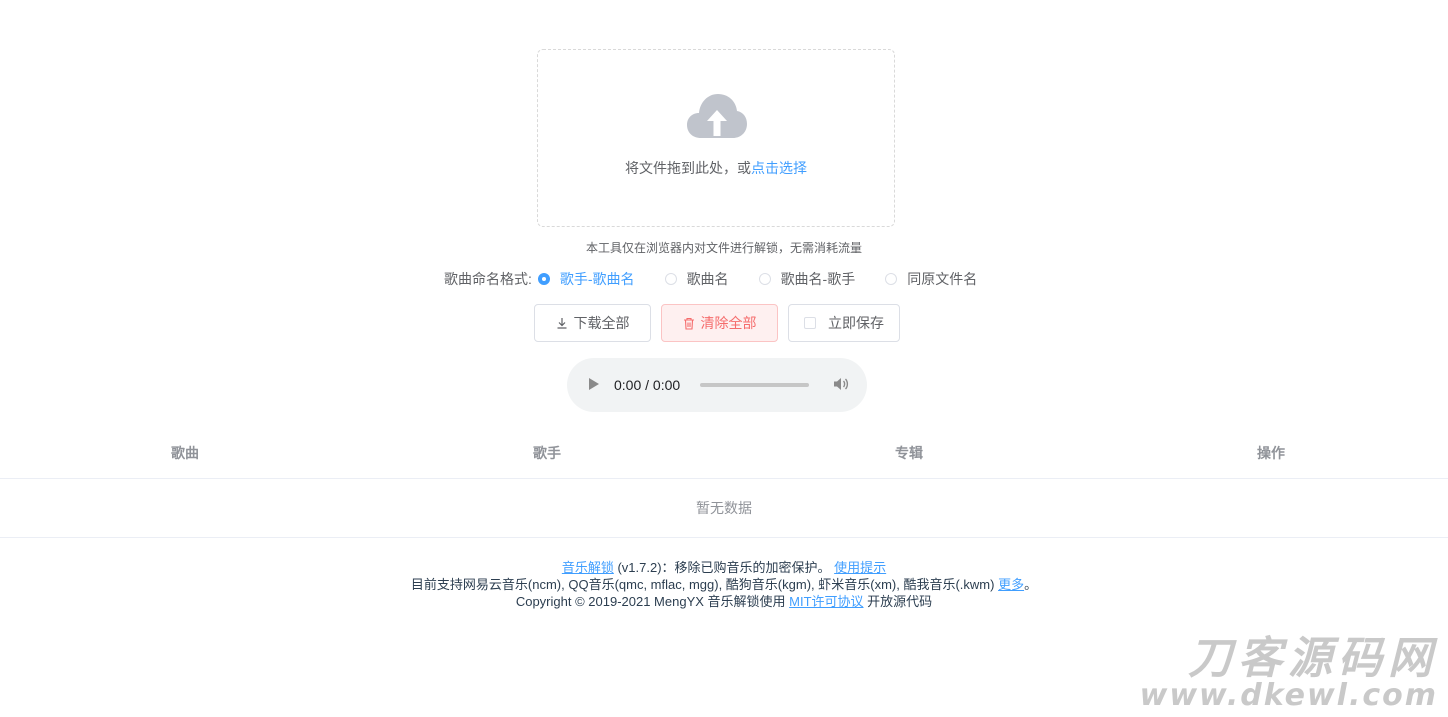  I want to click on upload-dropzone: 将文件拖到此处，或点击选择, so click(716, 138).